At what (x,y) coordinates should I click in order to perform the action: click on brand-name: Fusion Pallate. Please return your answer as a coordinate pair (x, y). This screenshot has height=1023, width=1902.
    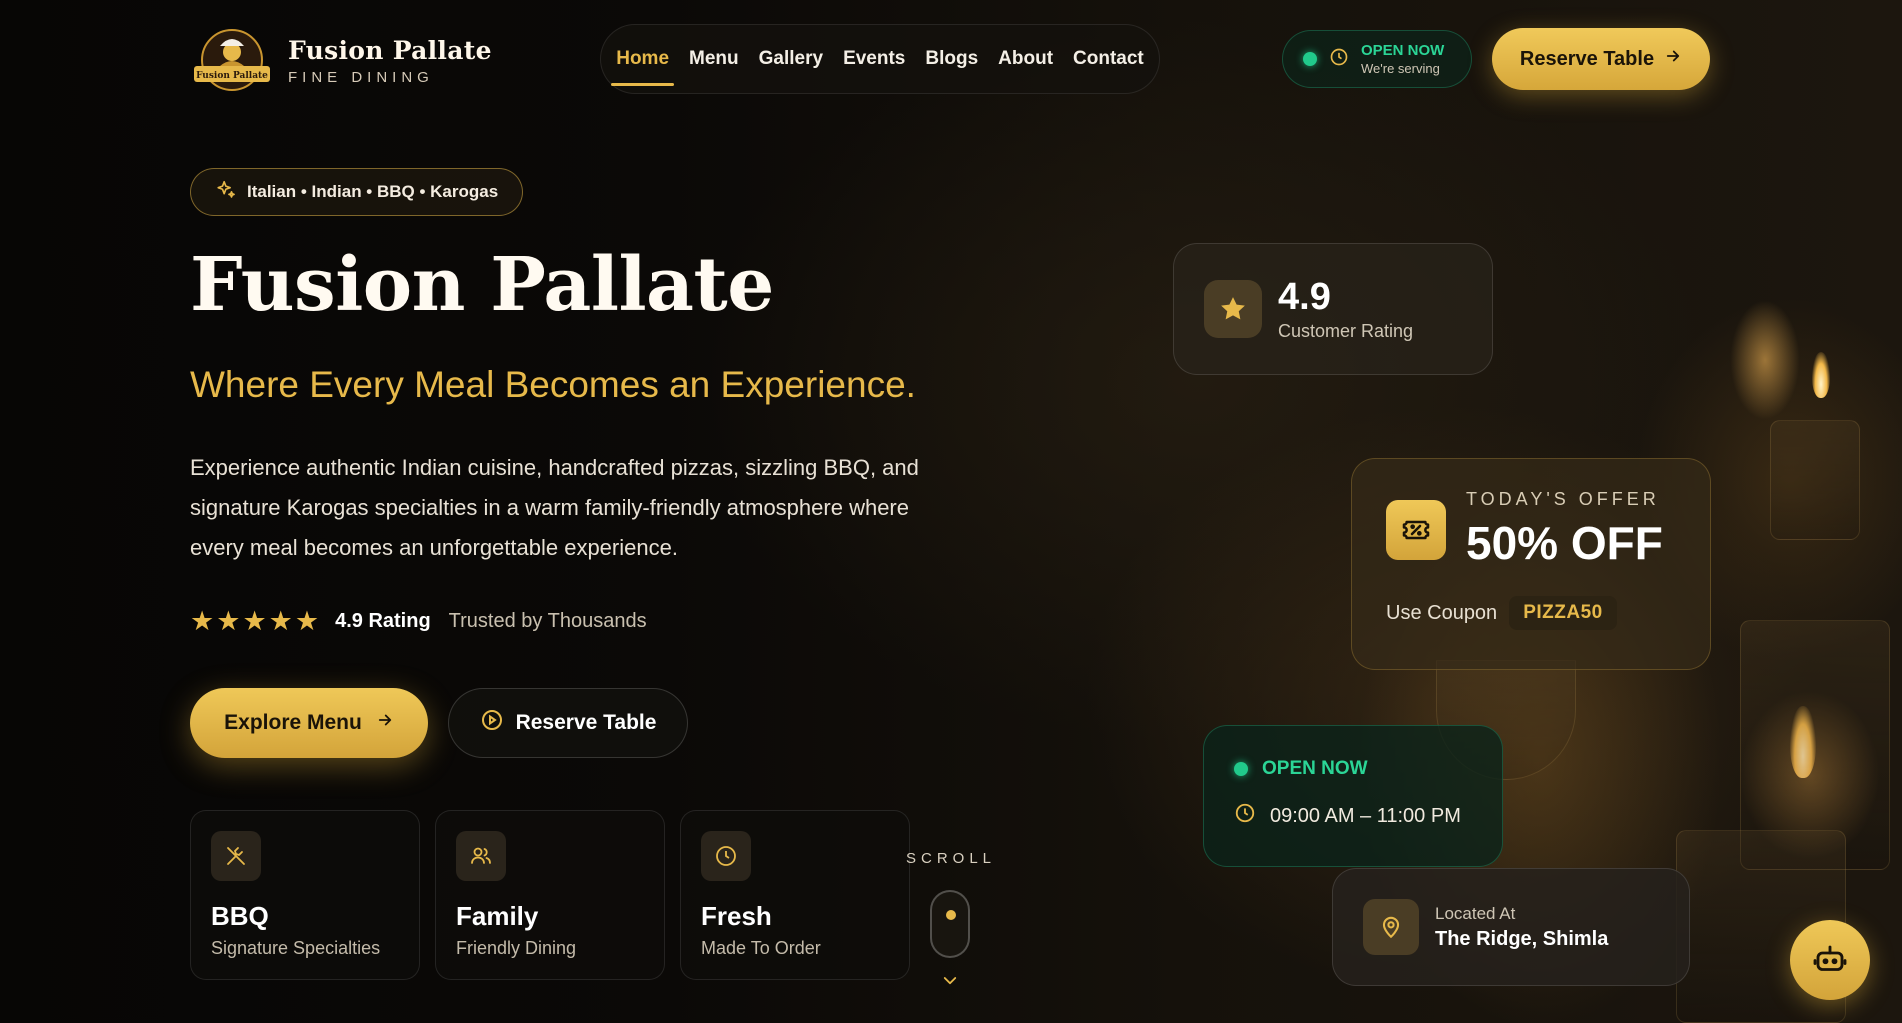
    Looking at the image, I should click on (390, 50).